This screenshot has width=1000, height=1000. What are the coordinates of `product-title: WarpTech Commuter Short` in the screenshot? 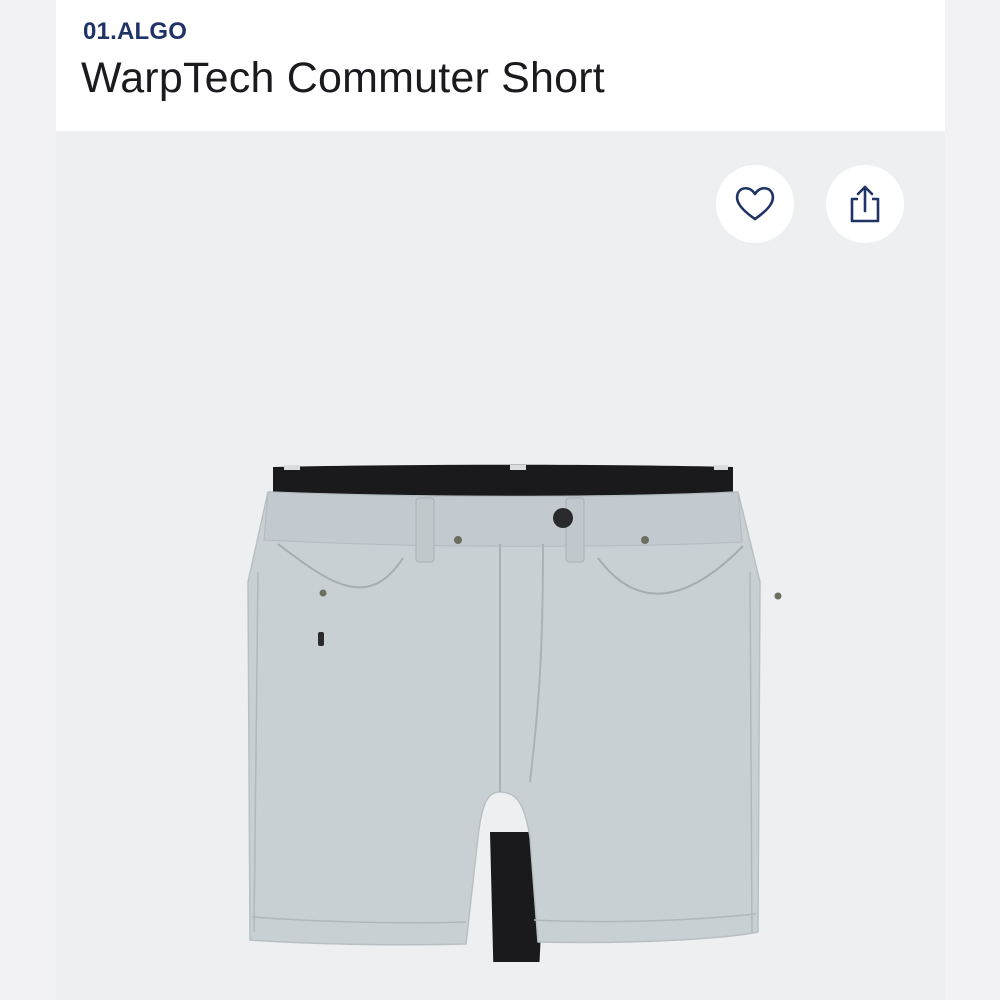 It's located at (343, 78).